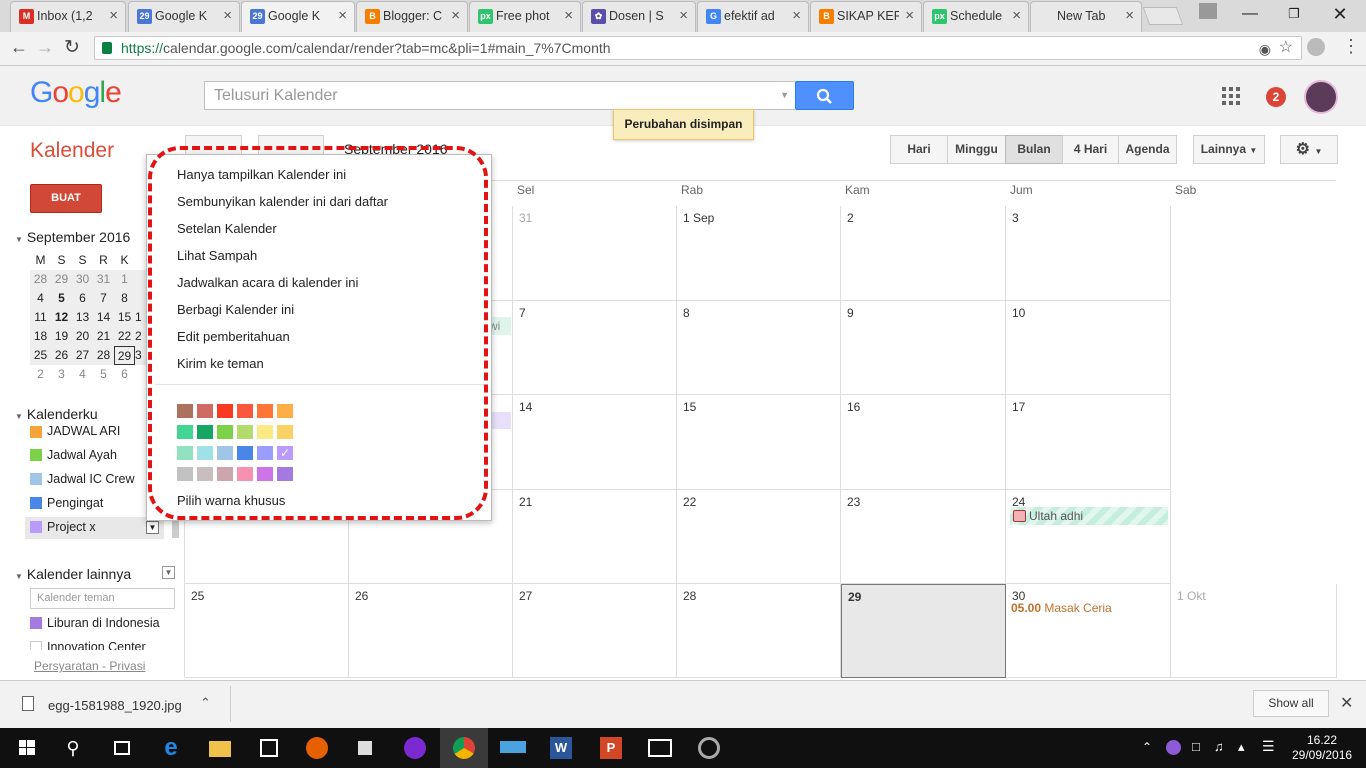 This screenshot has height=768, width=1366. What do you see at coordinates (639, 16) in the screenshot?
I see `tab-6: ✿ Dosen | S ×` at bounding box center [639, 16].